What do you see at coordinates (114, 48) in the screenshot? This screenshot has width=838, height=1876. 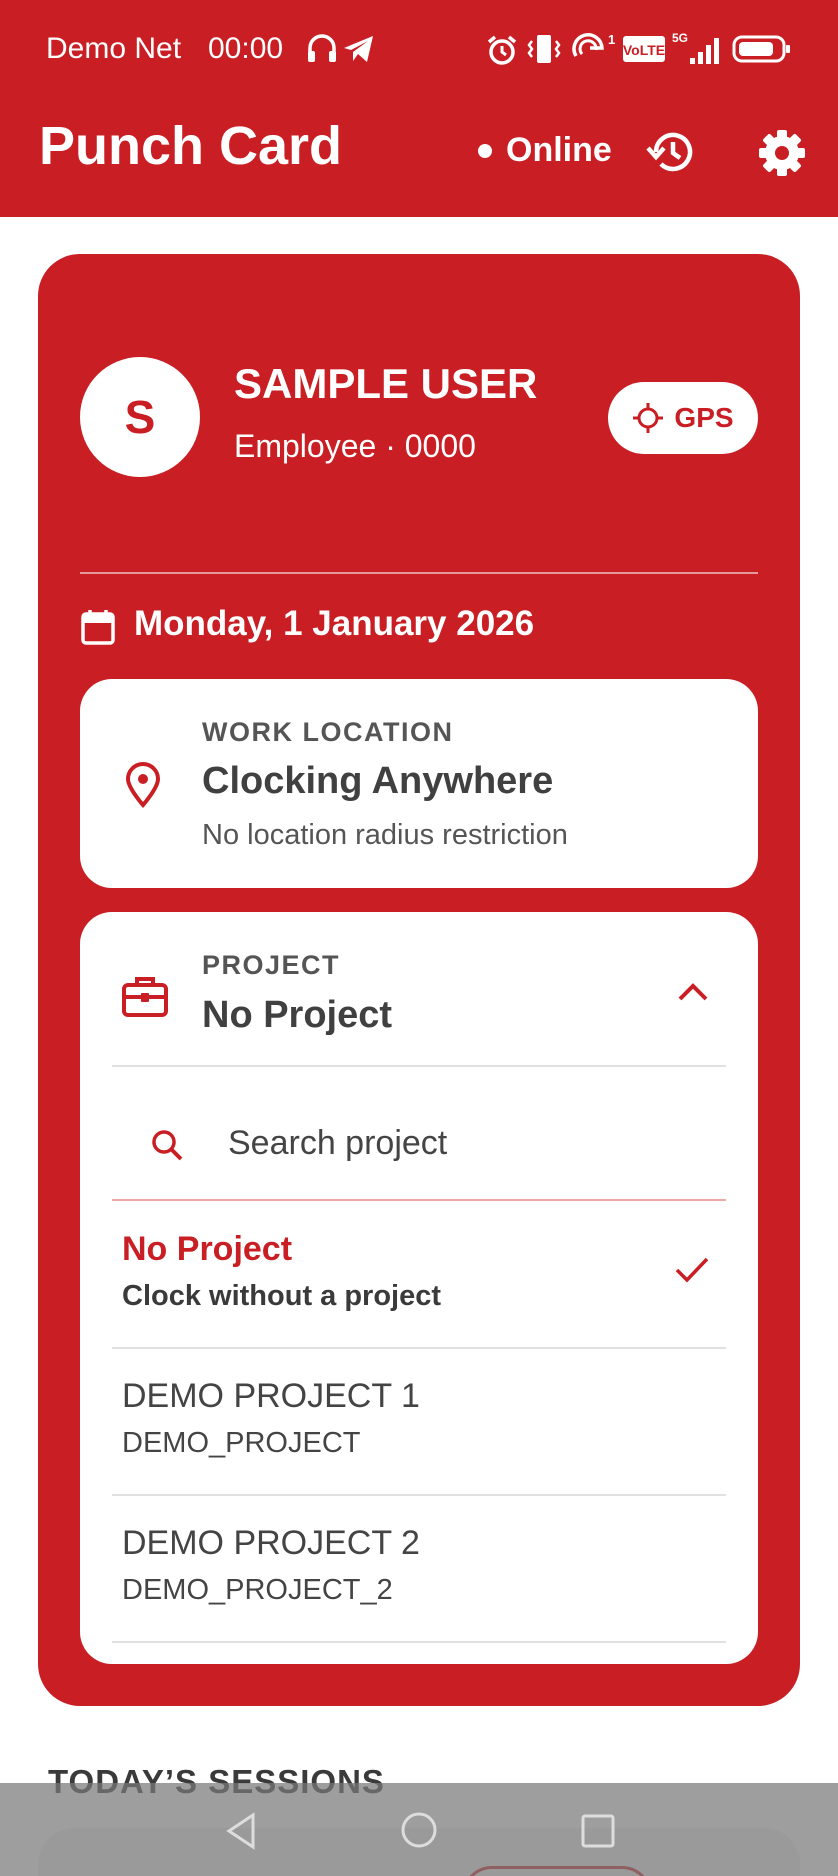 I see `carrier-name: Demo Net` at bounding box center [114, 48].